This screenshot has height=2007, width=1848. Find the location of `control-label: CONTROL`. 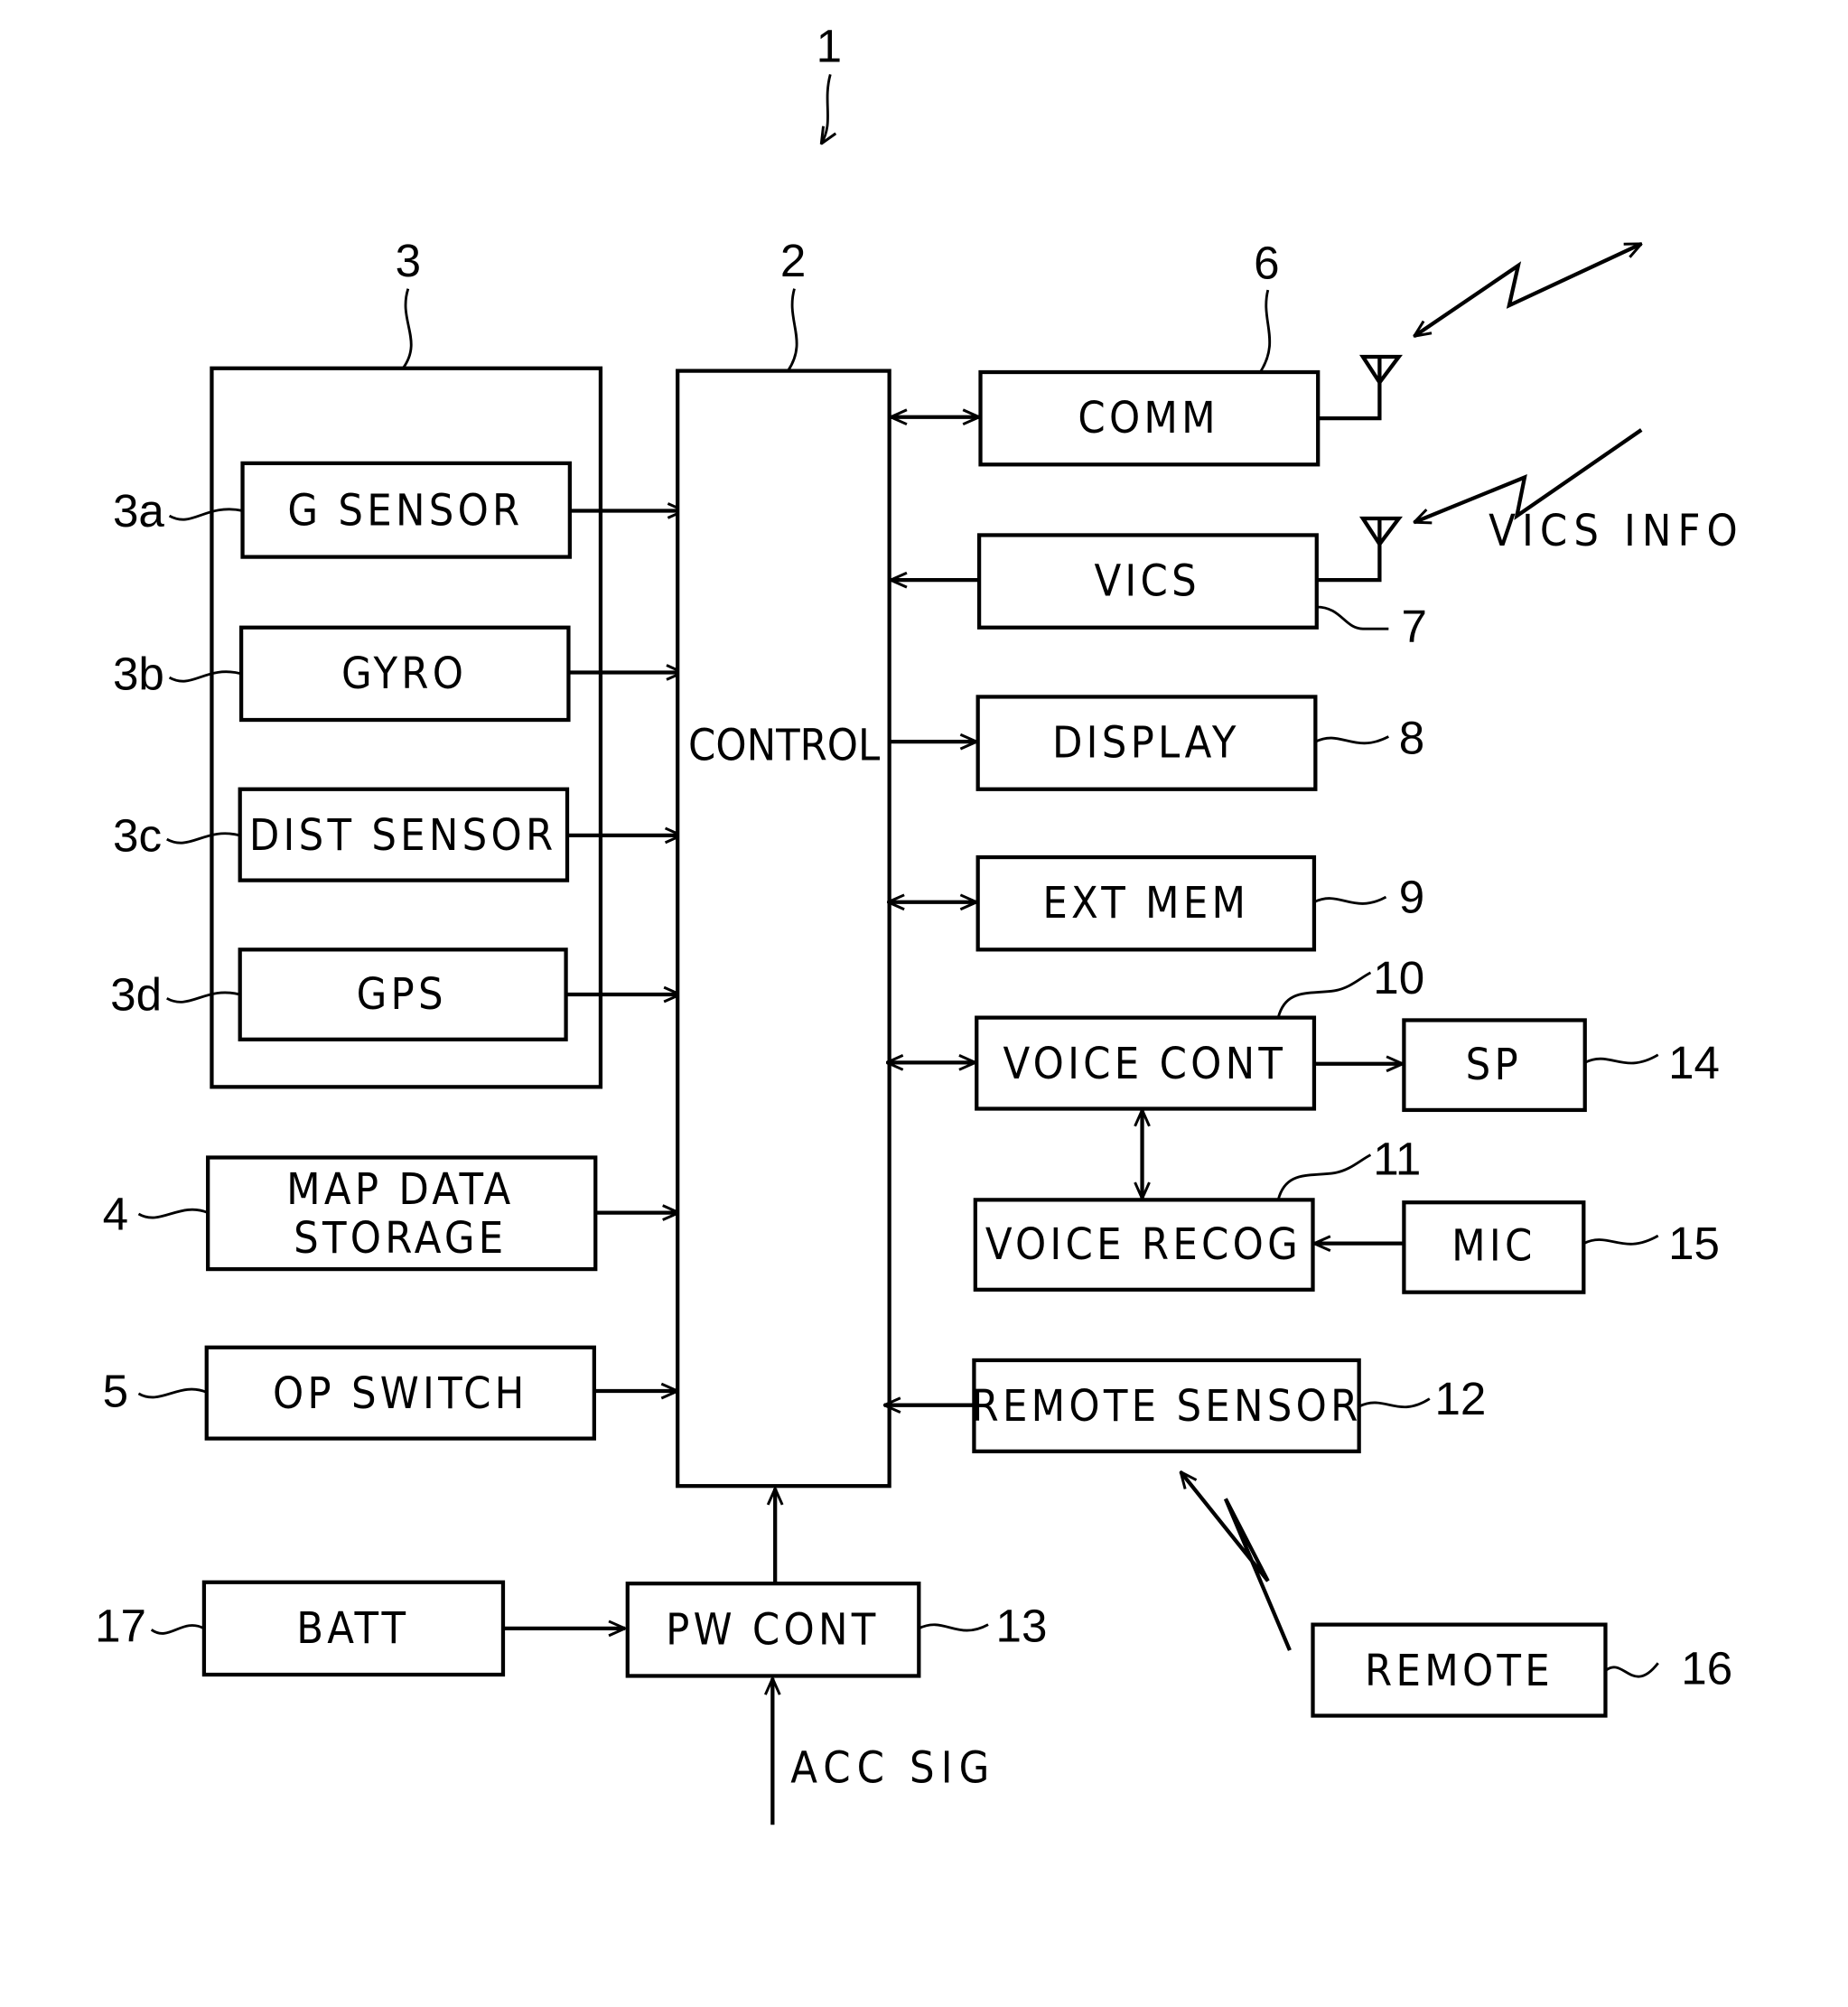

control-label: CONTROL is located at coordinates (784, 745).